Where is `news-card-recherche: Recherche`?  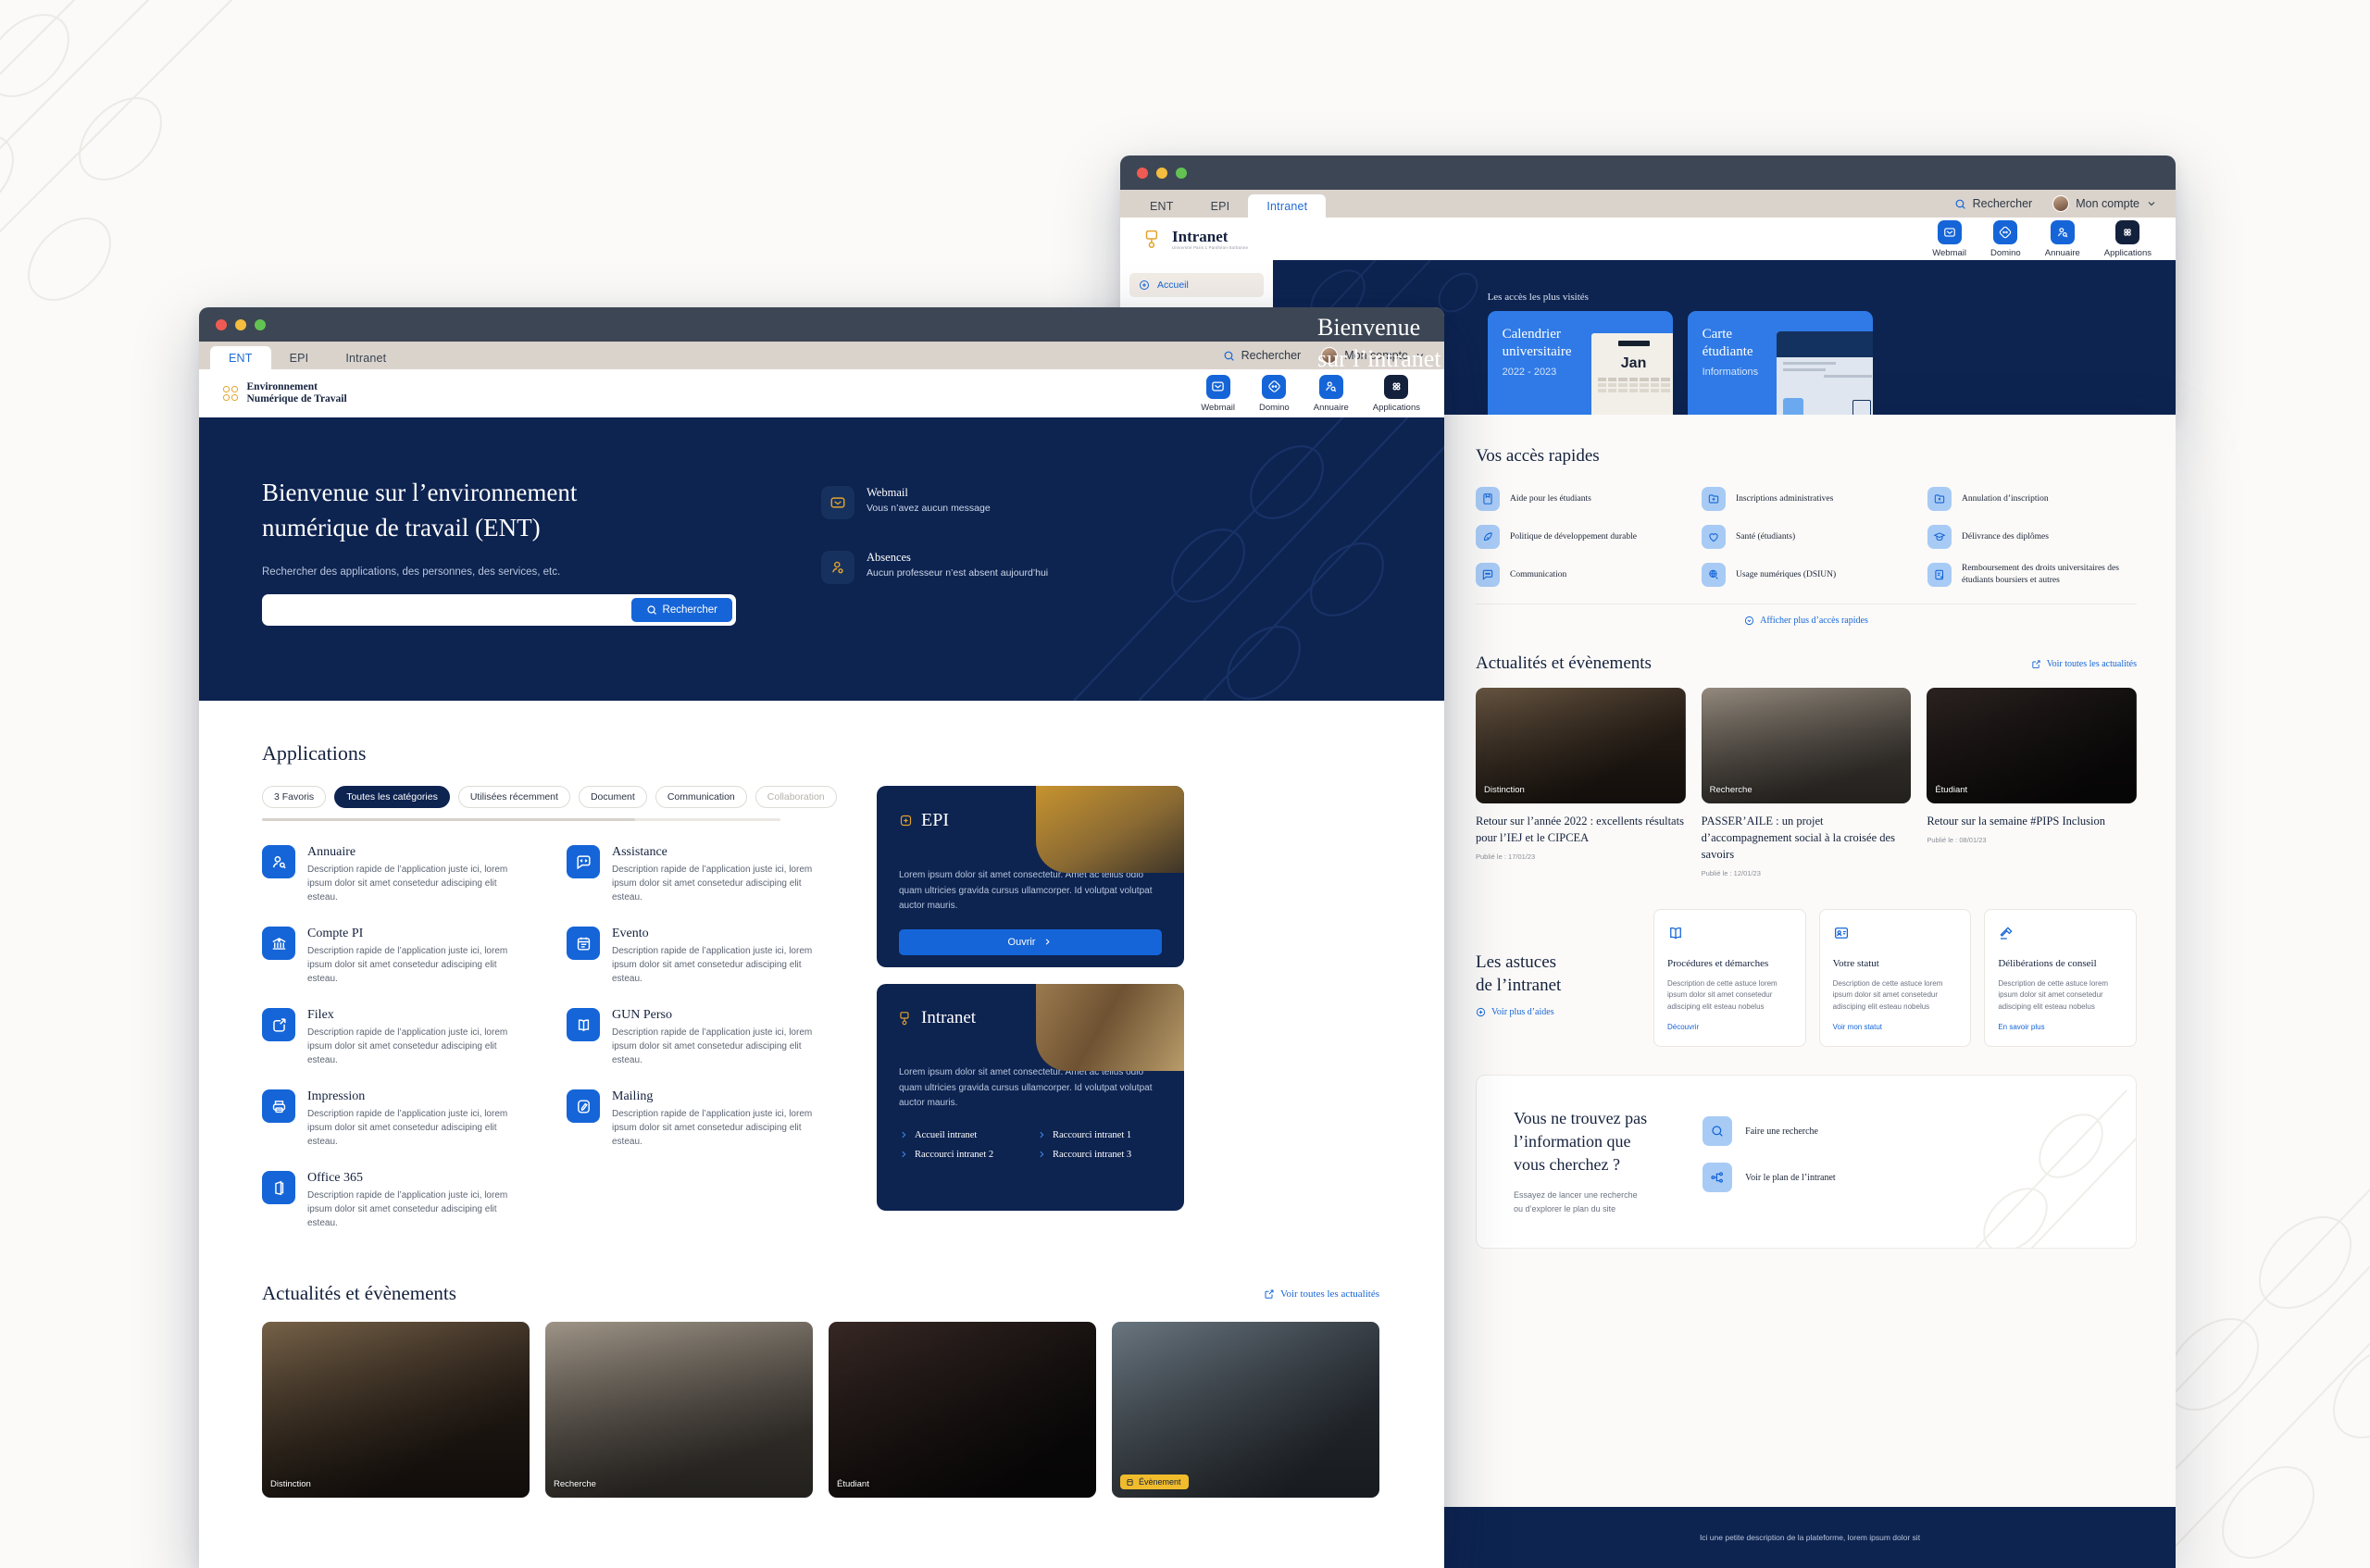 news-card-recherche: Recherche is located at coordinates (679, 1410).